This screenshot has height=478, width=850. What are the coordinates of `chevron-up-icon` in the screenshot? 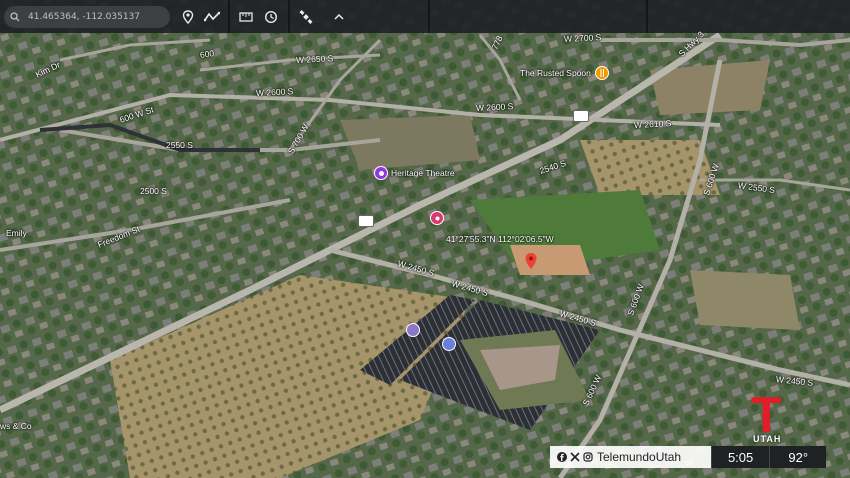 It's located at (339, 17).